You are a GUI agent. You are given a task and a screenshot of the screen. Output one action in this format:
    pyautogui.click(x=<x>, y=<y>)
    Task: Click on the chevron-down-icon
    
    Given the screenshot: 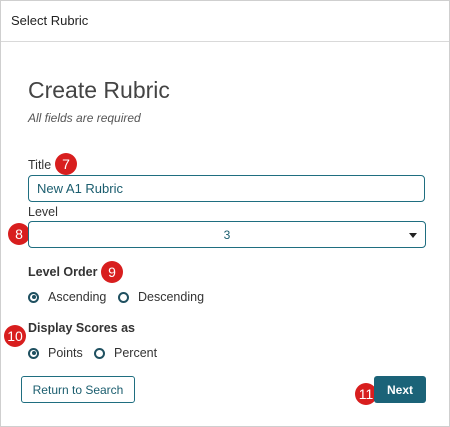 What is the action you would take?
    pyautogui.click(x=413, y=235)
    